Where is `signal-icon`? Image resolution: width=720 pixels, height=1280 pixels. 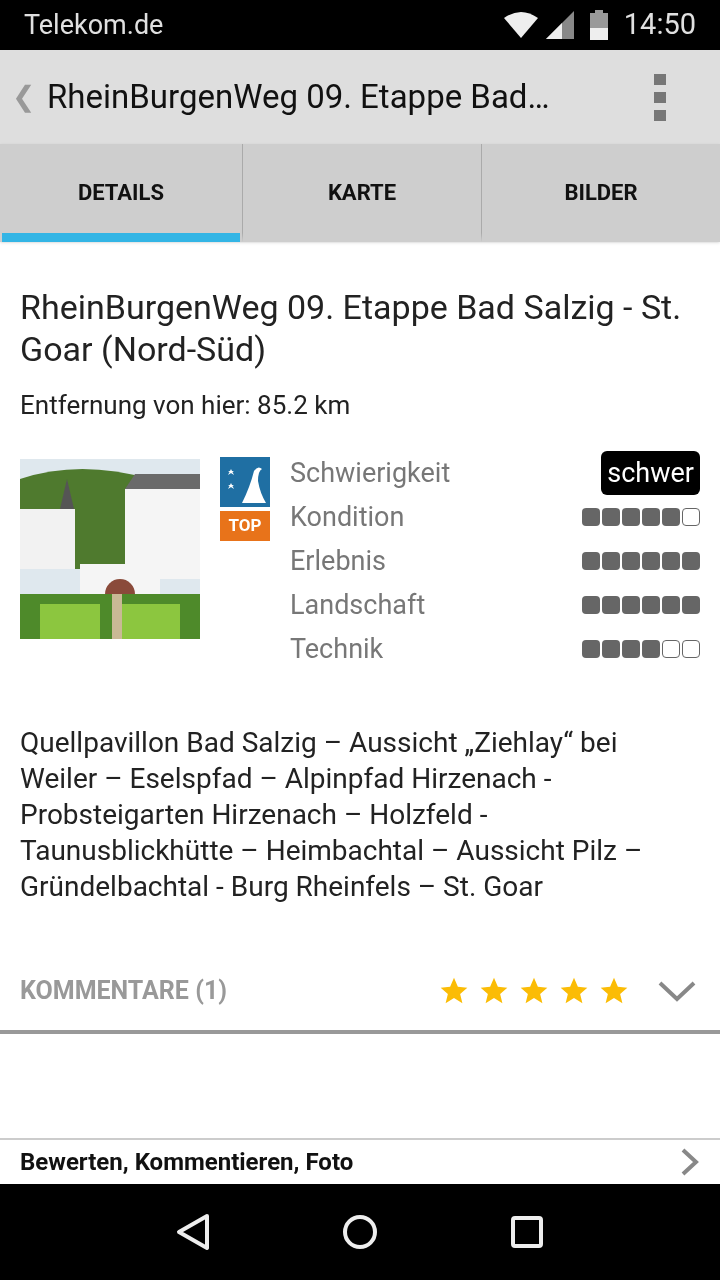
signal-icon is located at coordinates (559, 25).